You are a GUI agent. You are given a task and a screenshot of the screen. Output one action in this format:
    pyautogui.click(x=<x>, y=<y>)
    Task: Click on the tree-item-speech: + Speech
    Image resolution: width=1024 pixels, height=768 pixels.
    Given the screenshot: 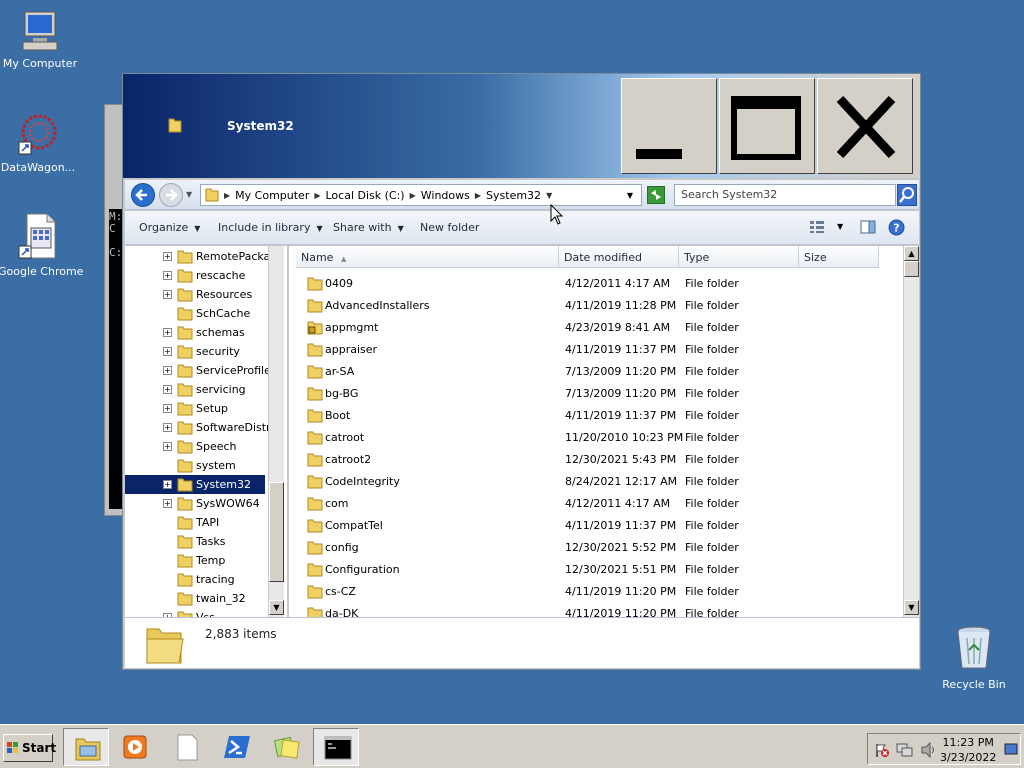 What is the action you would take?
    pyautogui.click(x=195, y=446)
    